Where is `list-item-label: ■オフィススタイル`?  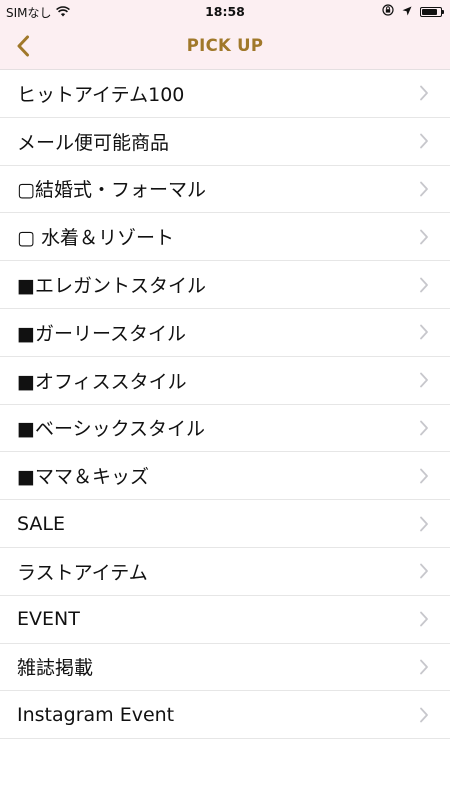
list-item-label: ■オフィススタイル is located at coordinates (102, 381).